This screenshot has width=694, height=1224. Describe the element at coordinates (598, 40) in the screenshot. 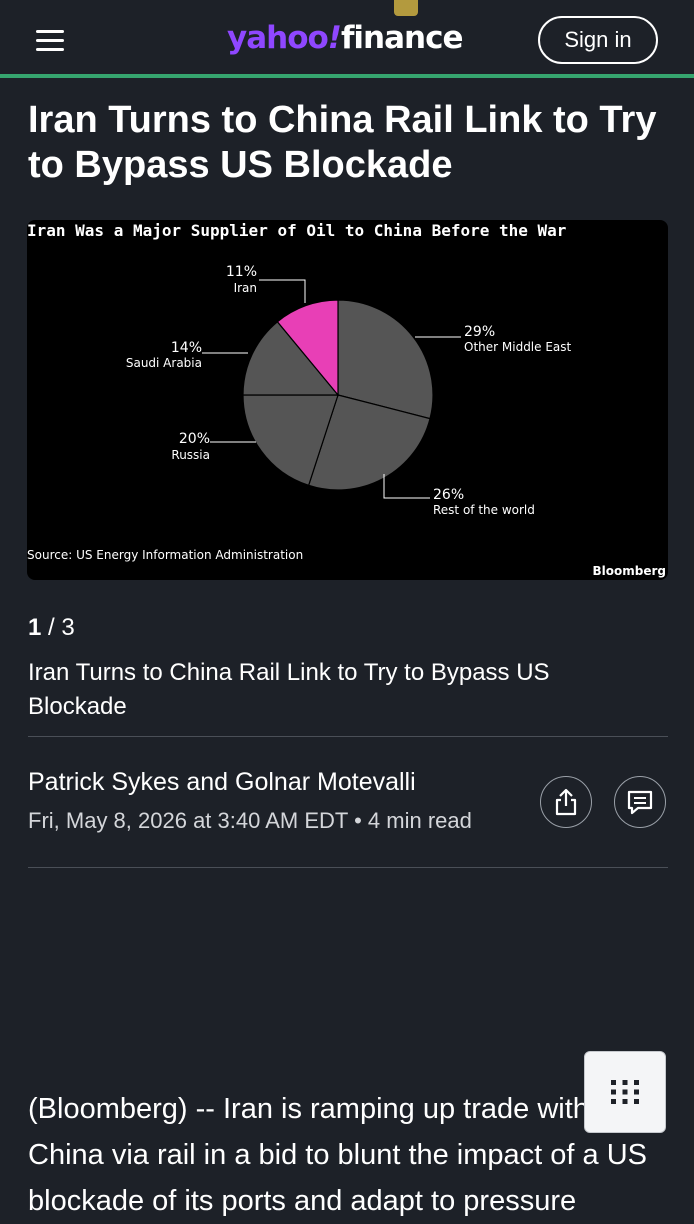

I see `sign-in-button: Sign in` at that location.